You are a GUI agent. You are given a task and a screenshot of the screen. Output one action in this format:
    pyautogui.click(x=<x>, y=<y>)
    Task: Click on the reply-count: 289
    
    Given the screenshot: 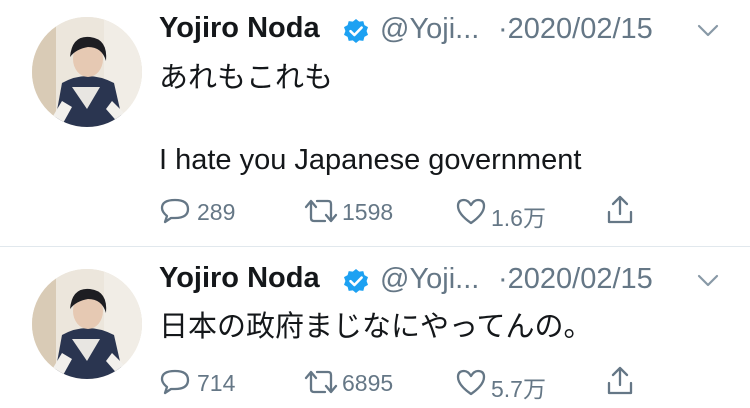 What is the action you would take?
    pyautogui.click(x=216, y=212)
    